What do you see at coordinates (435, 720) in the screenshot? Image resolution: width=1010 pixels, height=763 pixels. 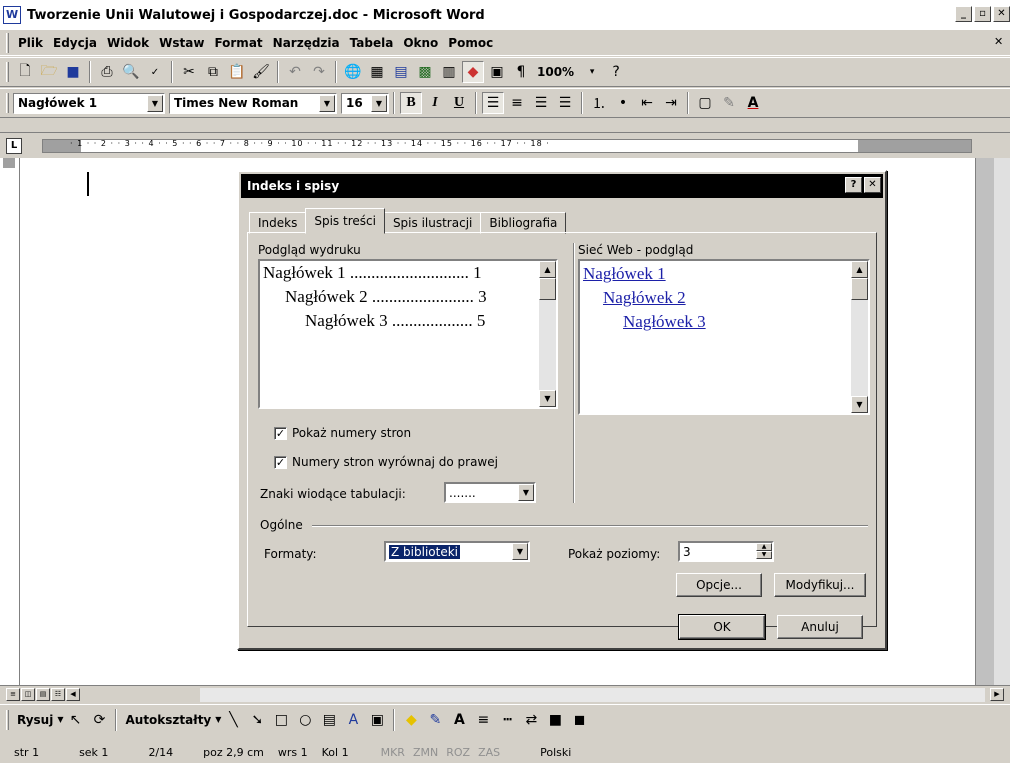 I see `line-color-icon: ✎` at bounding box center [435, 720].